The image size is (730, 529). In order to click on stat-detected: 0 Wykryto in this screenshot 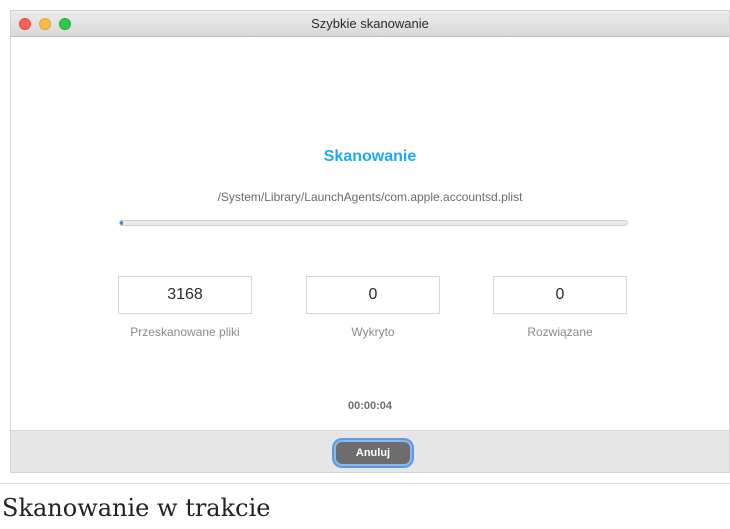, I will do `click(373, 307)`.